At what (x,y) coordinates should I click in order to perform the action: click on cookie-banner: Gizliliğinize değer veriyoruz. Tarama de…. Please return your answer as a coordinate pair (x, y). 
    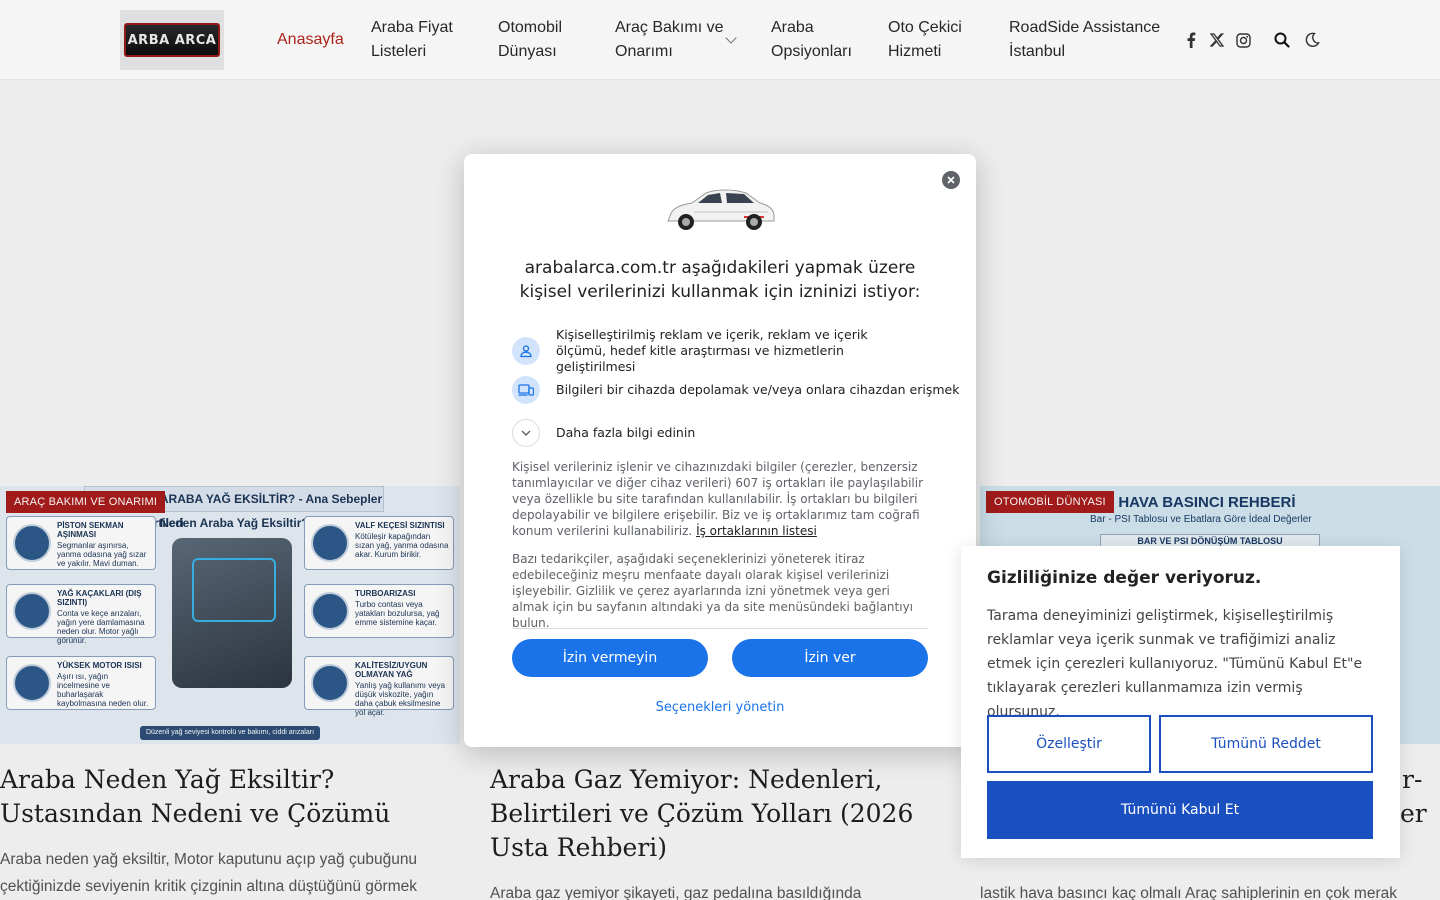
    Looking at the image, I should click on (1180, 702).